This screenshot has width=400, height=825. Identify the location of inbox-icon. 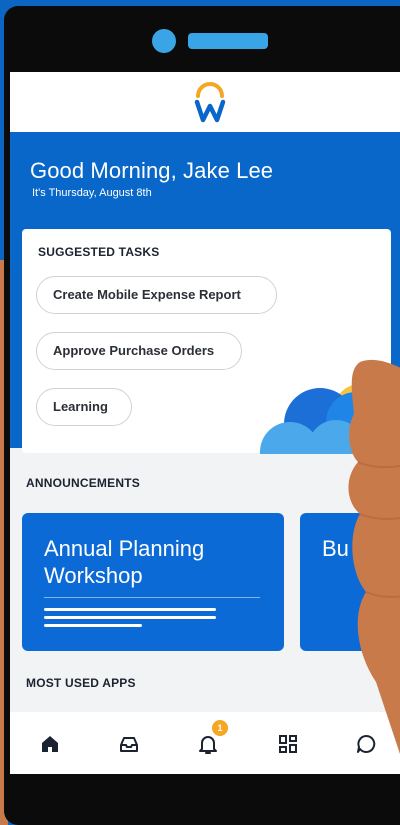
(129, 744).